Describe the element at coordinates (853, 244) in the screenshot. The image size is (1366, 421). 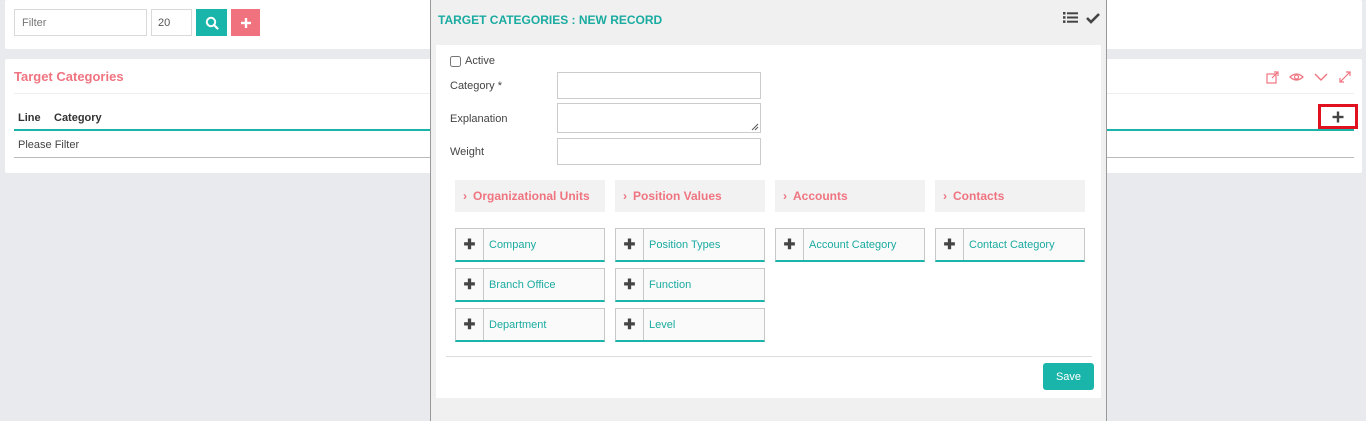
I see `link-label: Account Category` at that location.